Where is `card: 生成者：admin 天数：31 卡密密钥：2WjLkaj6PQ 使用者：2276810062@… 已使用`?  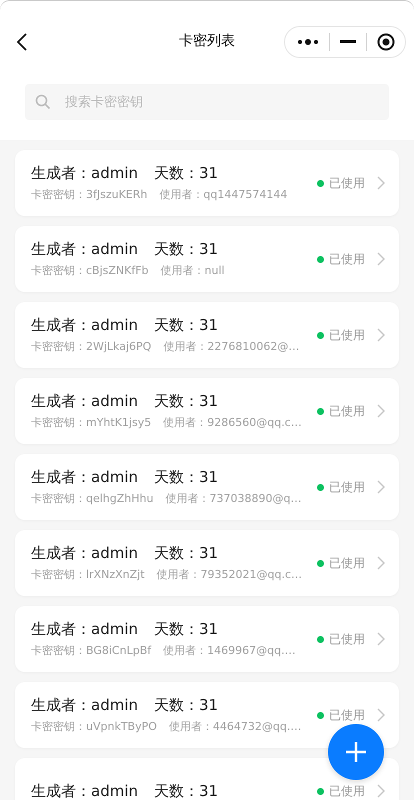 card: 生成者：admin 天数：31 卡密密钥：2WjLkaj6PQ 使用者：2276810062@… 已使用 is located at coordinates (207, 335).